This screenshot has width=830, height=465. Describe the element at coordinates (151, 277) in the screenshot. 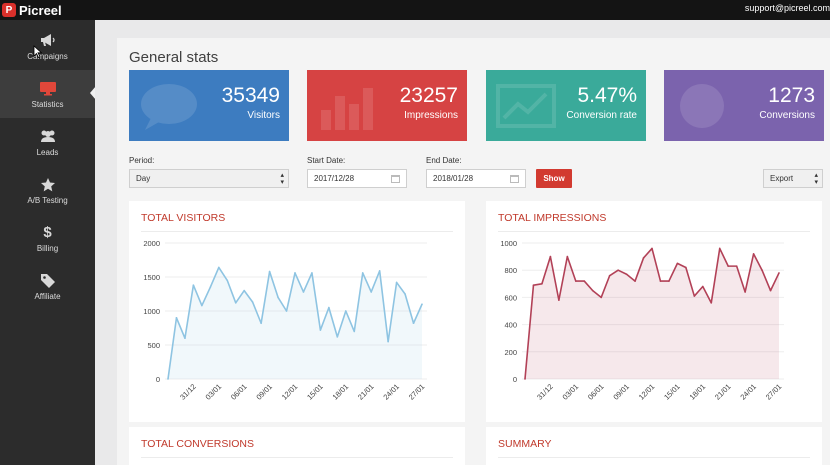

I see `y-tick-label: 1500` at that location.